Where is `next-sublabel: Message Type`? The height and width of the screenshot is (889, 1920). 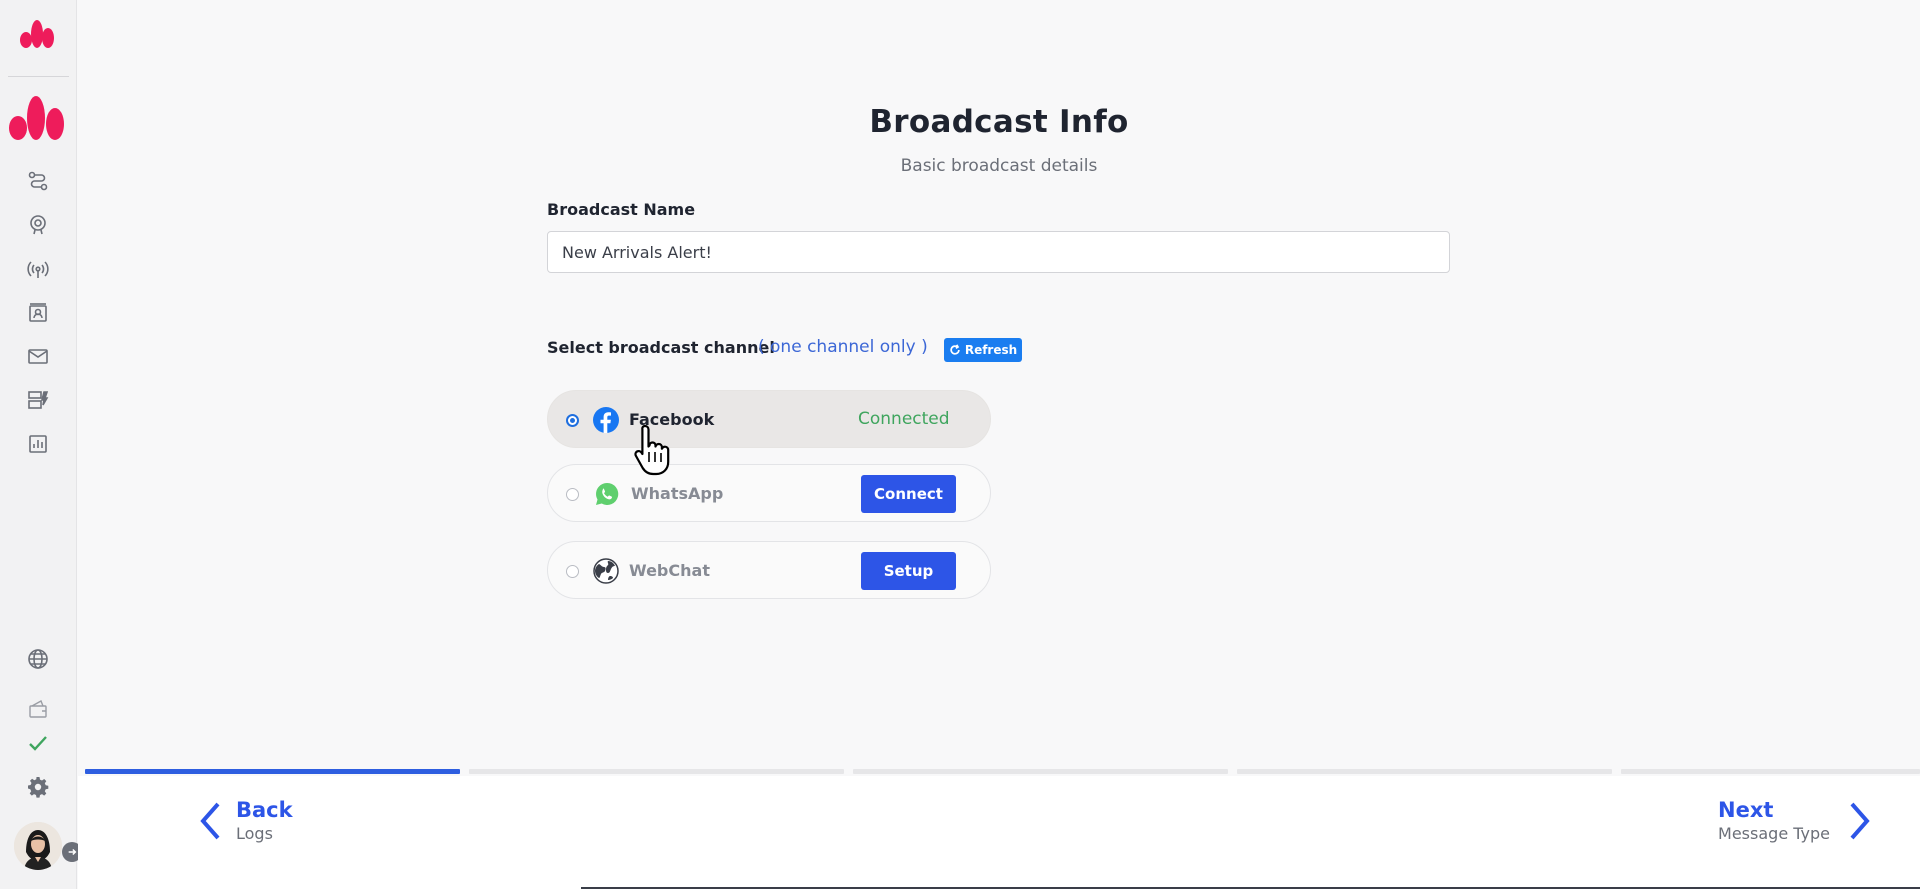 next-sublabel: Message Type is located at coordinates (1774, 833).